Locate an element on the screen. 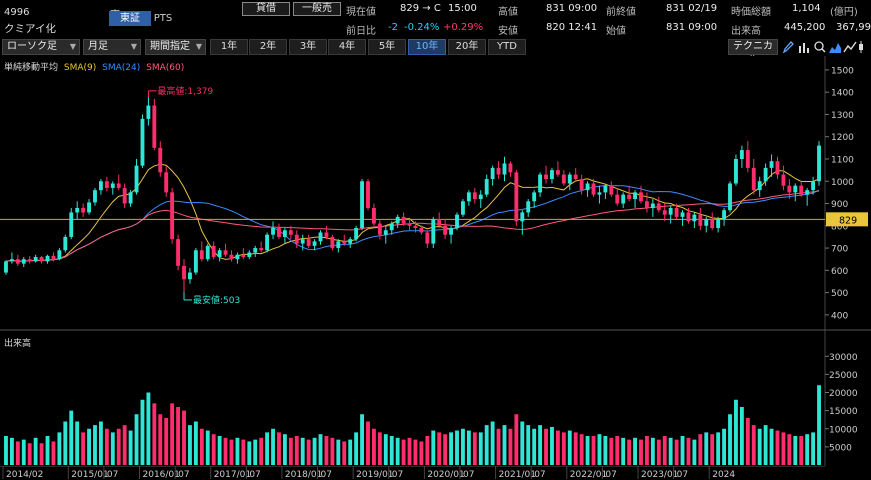 This screenshot has width=871, height=480. candle-icon is located at coordinates (850, 47).